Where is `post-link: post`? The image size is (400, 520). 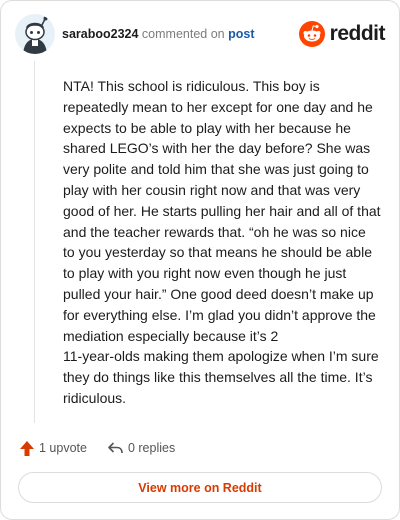
post-link: post is located at coordinates (241, 34).